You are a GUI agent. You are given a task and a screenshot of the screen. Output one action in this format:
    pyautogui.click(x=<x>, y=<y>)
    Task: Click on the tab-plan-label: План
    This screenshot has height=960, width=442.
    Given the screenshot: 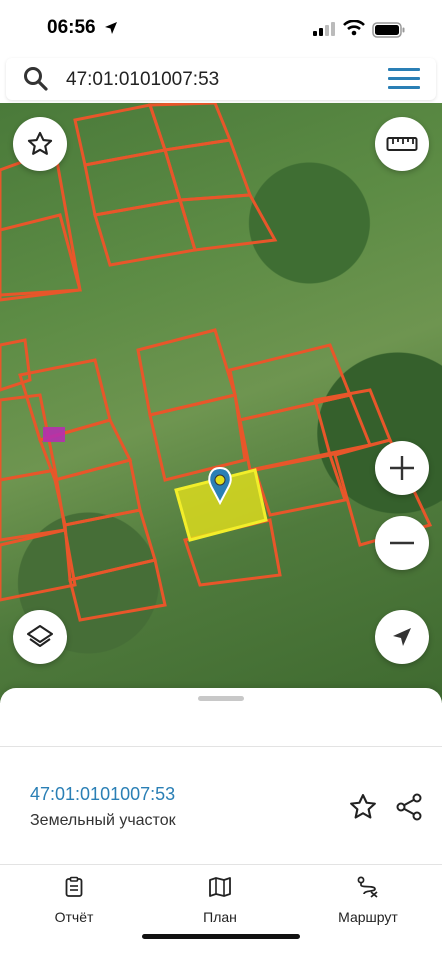 What is the action you would take?
    pyautogui.click(x=220, y=917)
    